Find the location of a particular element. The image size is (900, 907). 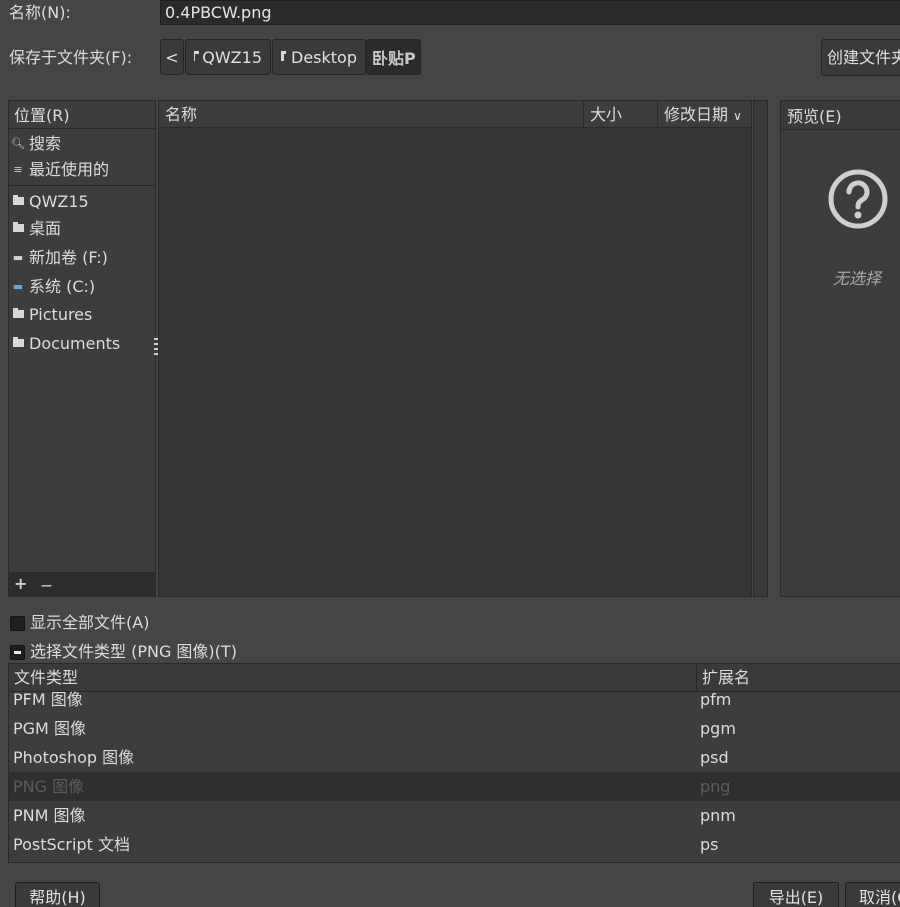

file-type-ext: pgm is located at coordinates (718, 728).